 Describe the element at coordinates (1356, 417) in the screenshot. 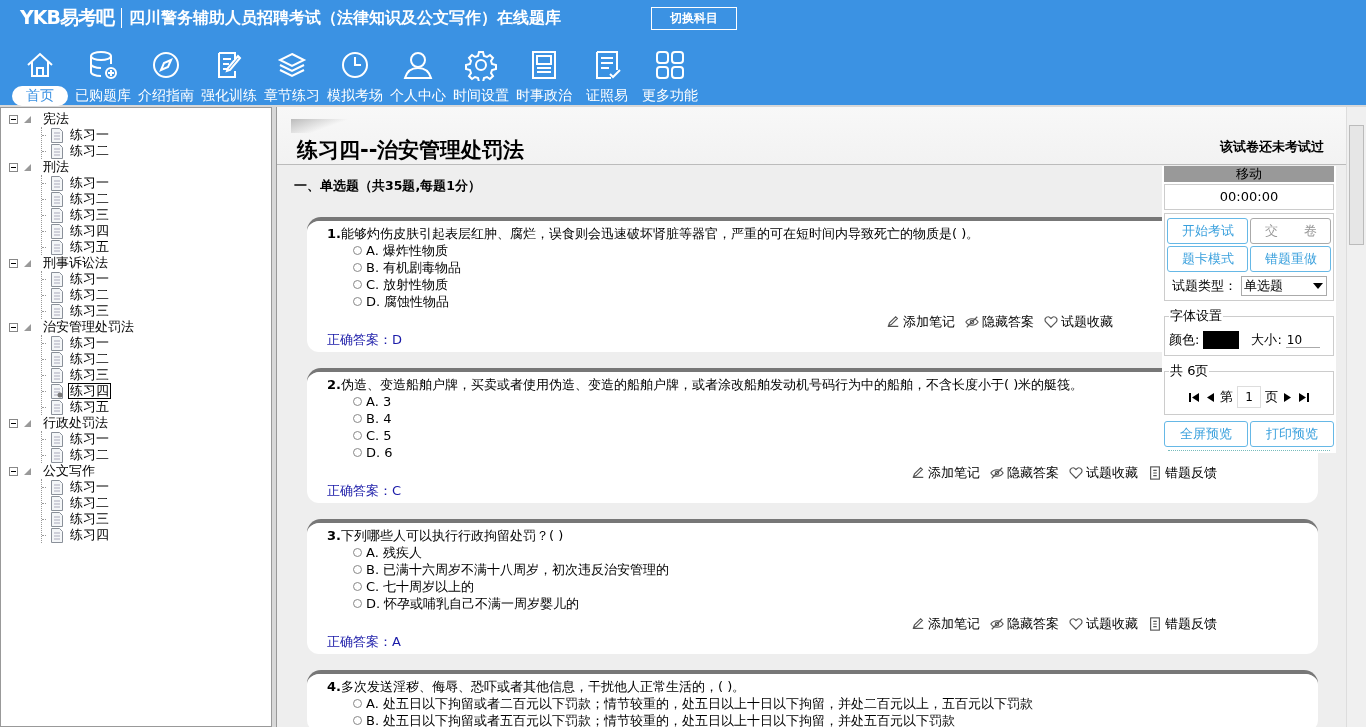

I see `scrollbar` at that location.